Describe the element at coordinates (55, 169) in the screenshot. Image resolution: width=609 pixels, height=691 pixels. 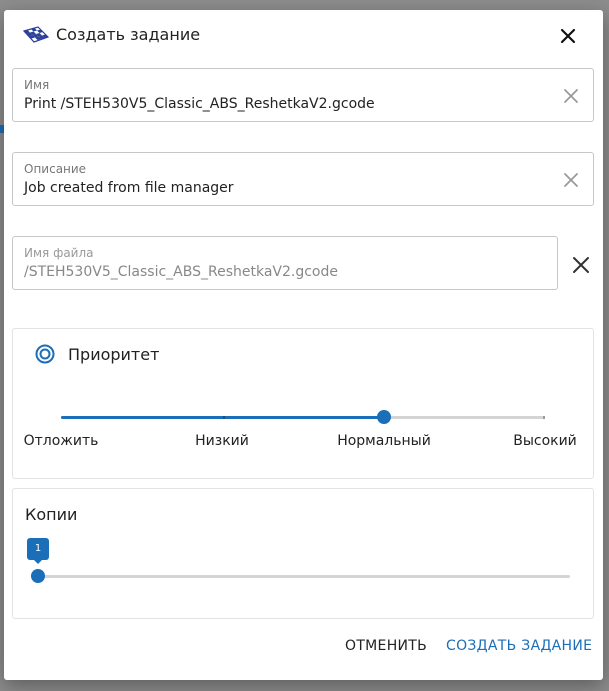
I see `description-field-label: Описание` at that location.